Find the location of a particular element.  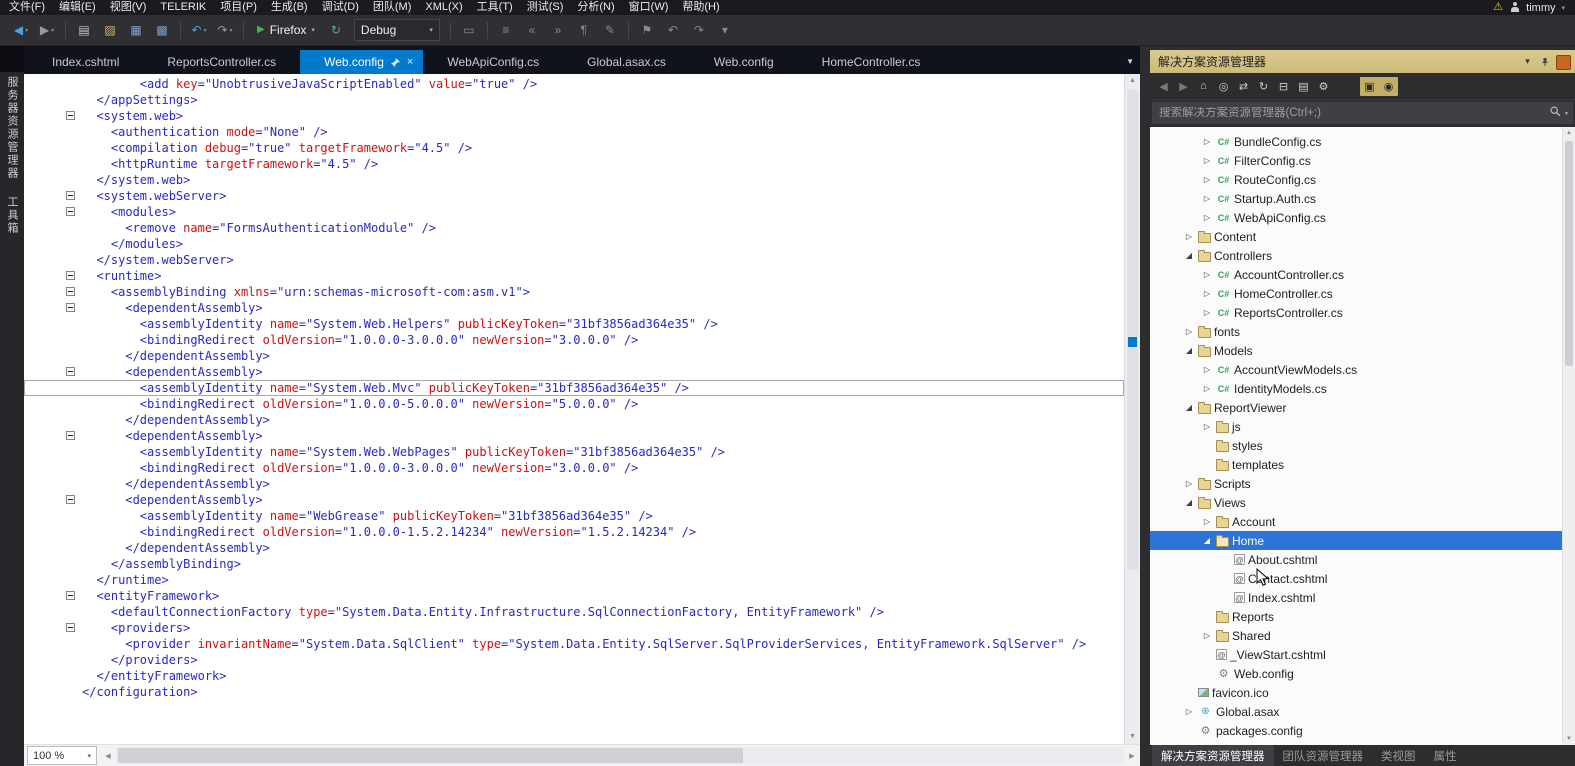

navigate-forward-button: ▶ ▾ is located at coordinates (47, 30).